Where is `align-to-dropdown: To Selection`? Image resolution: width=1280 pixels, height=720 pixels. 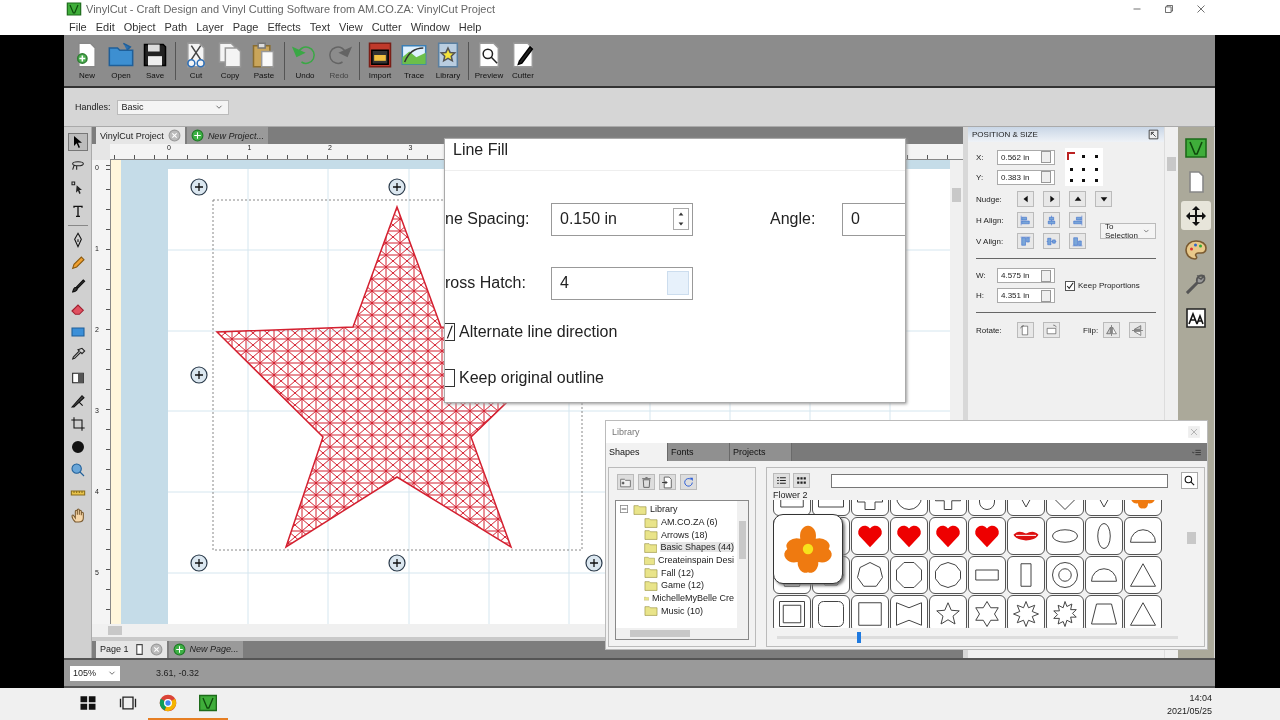 align-to-dropdown: To Selection is located at coordinates (1128, 230).